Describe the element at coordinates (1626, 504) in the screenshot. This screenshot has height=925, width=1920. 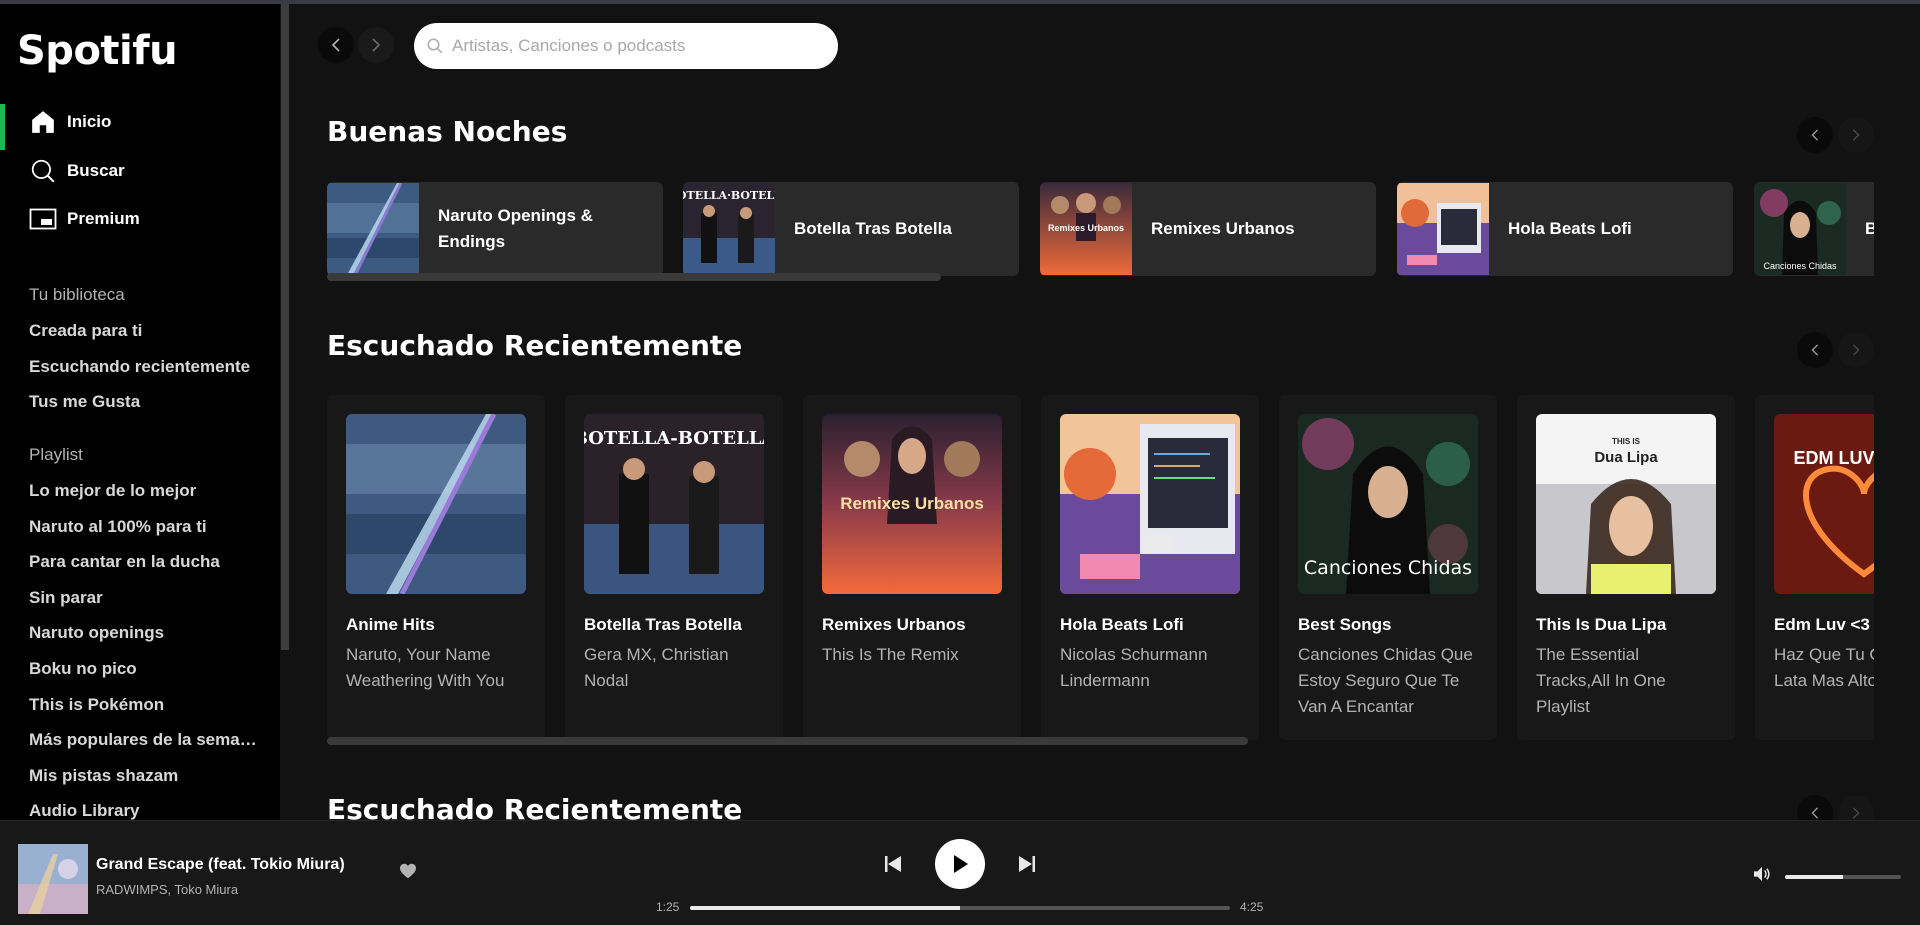
I see `cover-image: THIS IS Dua Lipa` at that location.